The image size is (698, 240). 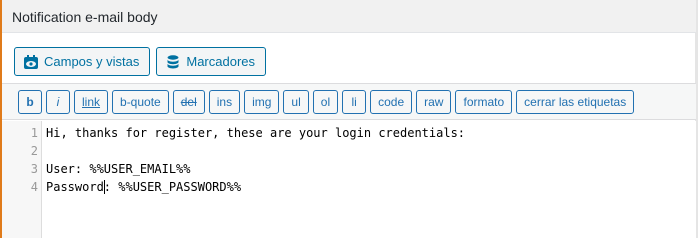 I want to click on panel-title: Notification e-mail body, so click(x=85, y=17).